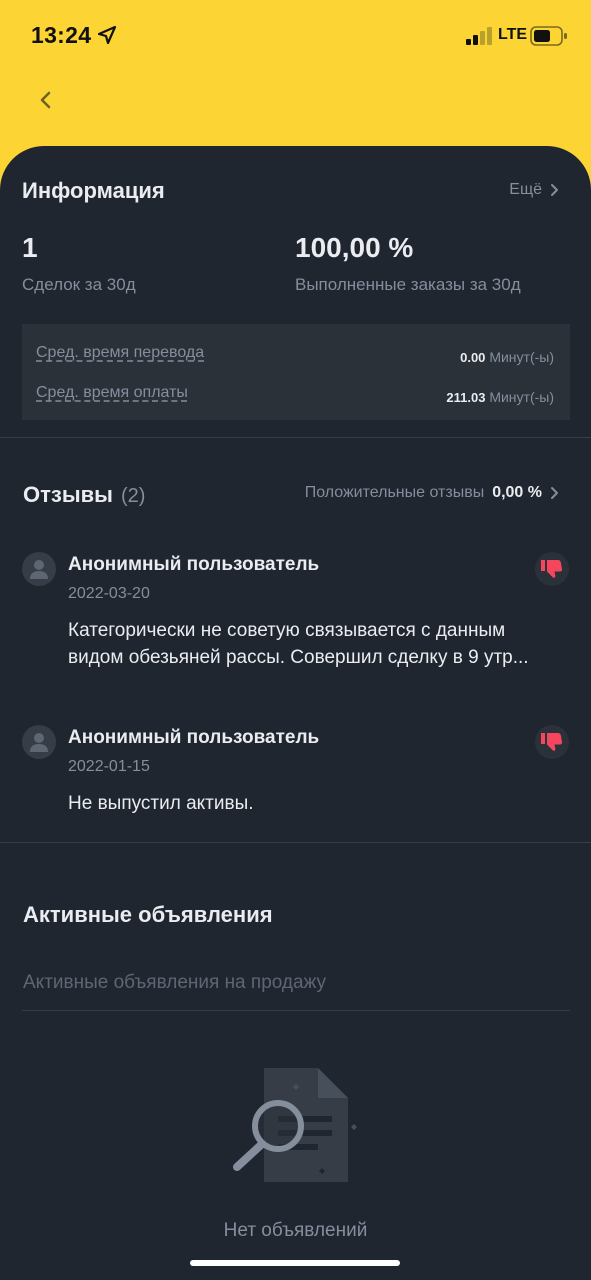 Image resolution: width=591 pixels, height=1280 pixels. Describe the element at coordinates (521, 397) in the screenshot. I see `avg-payment-unit: Минут(-ы)` at that location.